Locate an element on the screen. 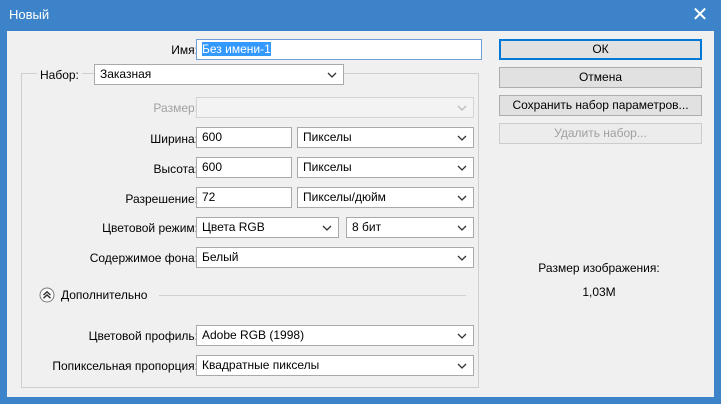 The height and width of the screenshot is (404, 721). preset-select: Заказная is located at coordinates (219, 74).